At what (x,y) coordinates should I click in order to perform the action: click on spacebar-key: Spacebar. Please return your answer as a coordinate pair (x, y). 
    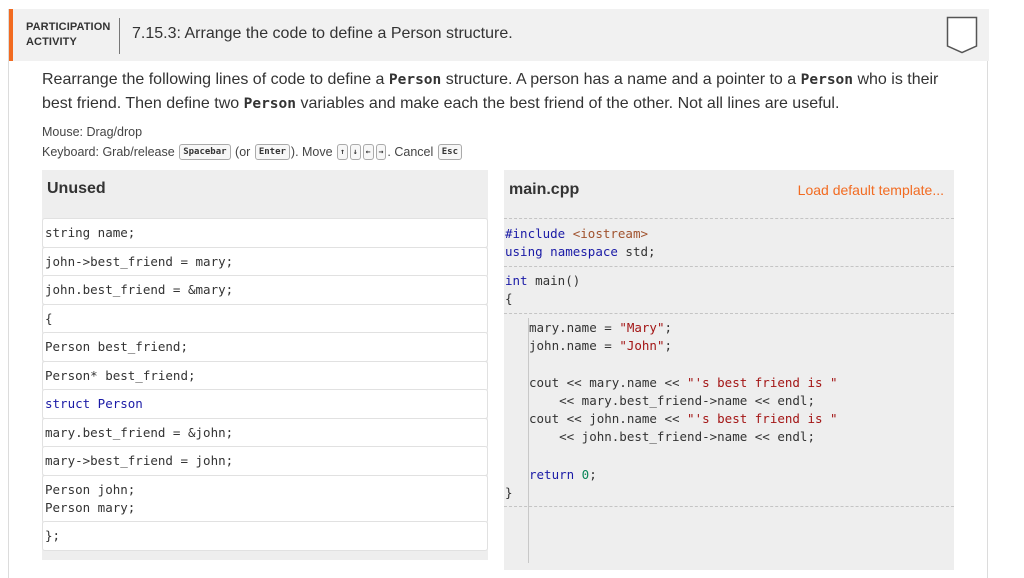
    Looking at the image, I should click on (205, 152).